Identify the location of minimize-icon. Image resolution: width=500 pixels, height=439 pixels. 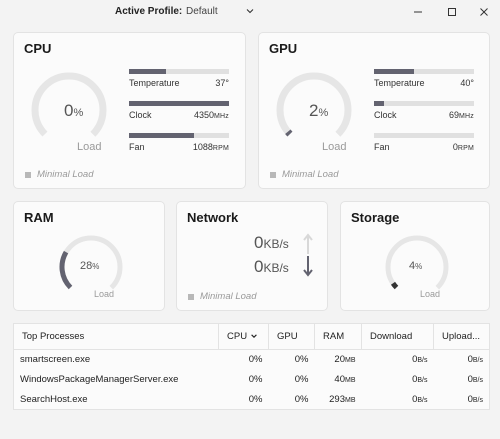
(418, 12).